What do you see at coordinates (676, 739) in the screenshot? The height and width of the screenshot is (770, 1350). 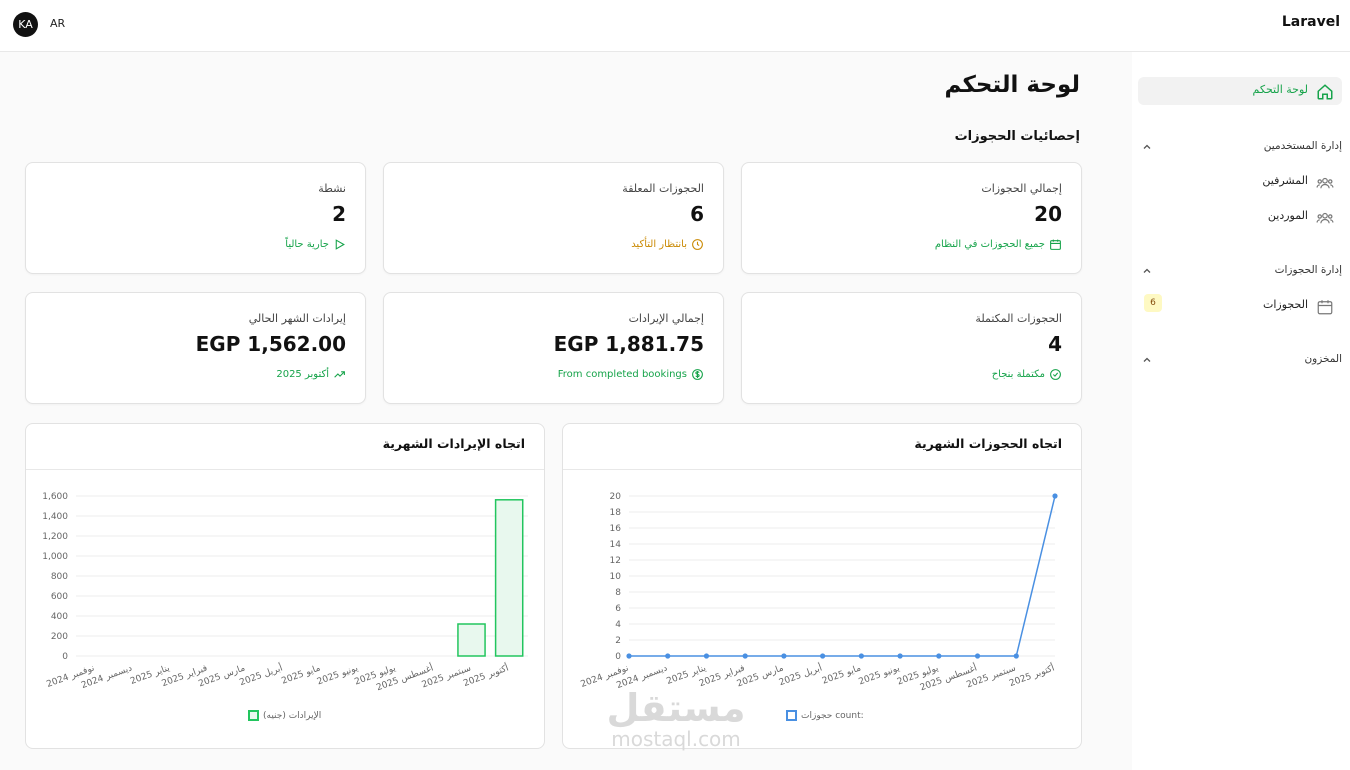 I see `watermark-latin: mostaql.com` at bounding box center [676, 739].